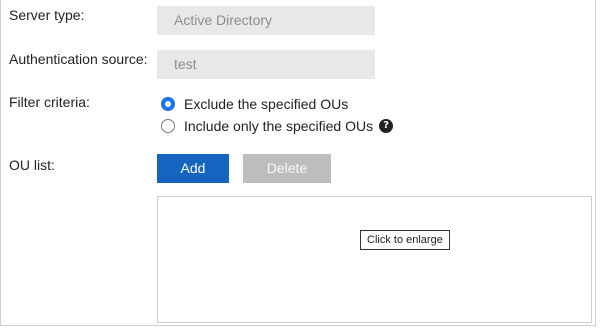 The width and height of the screenshot is (600, 329). I want to click on server-type-field: Active Directory, so click(266, 20).